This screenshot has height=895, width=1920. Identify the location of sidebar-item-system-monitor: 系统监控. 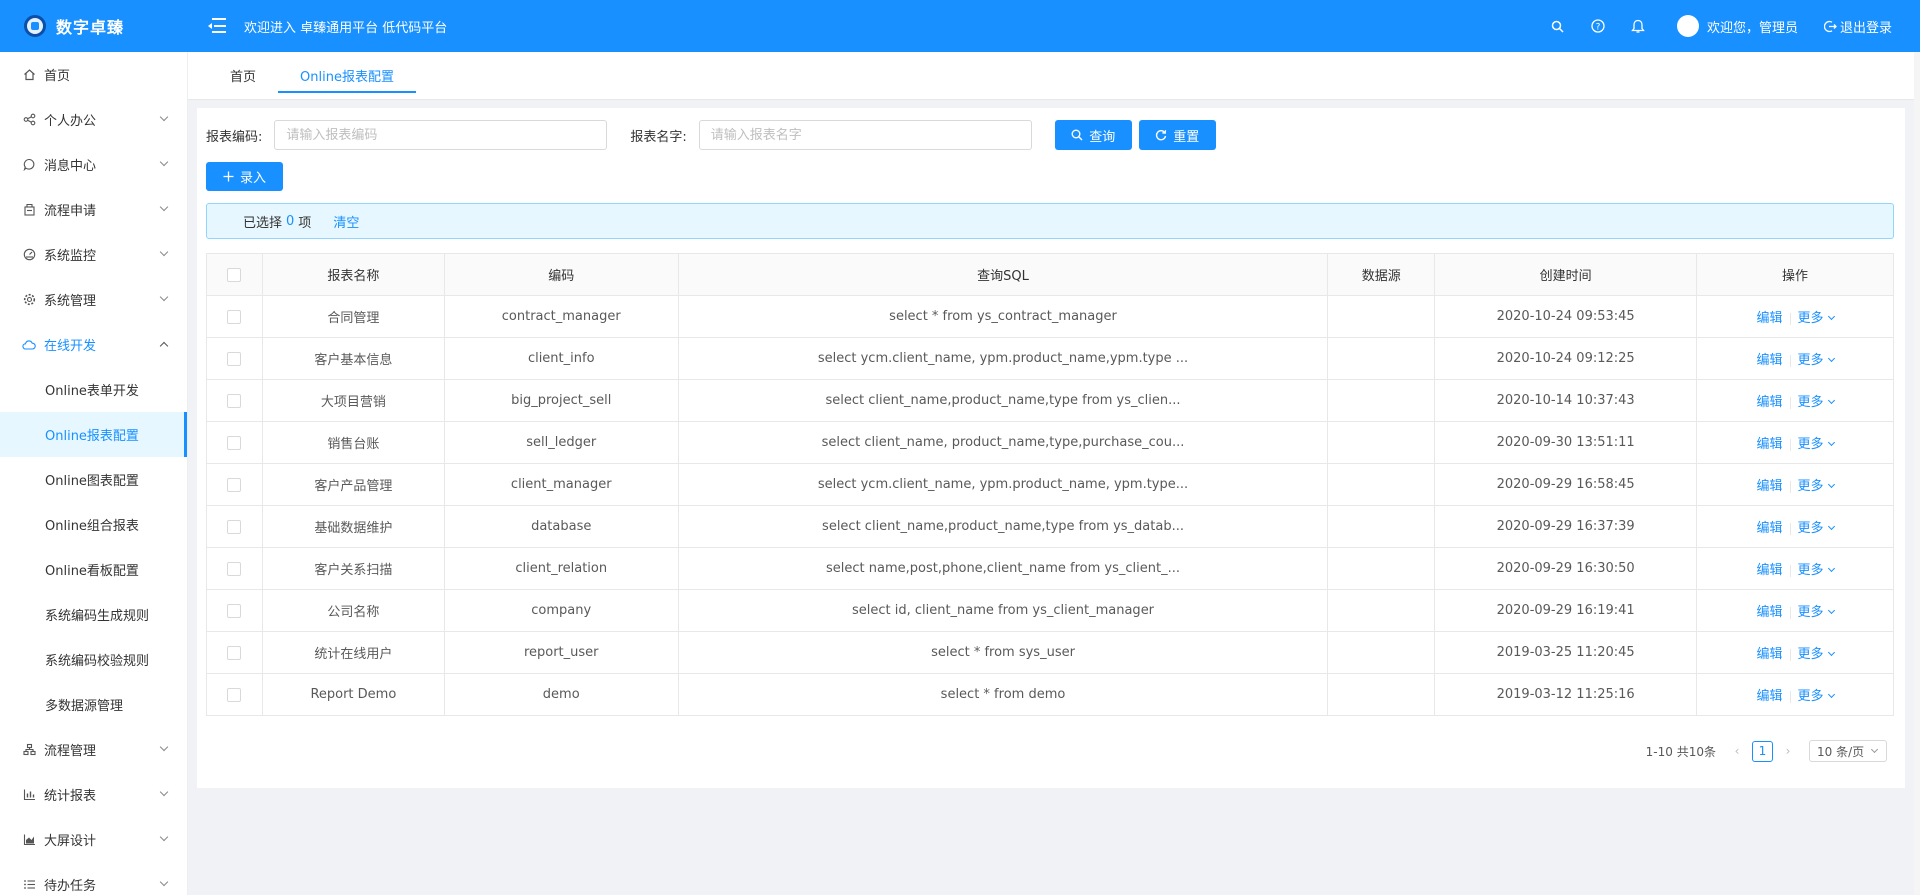
(93, 254).